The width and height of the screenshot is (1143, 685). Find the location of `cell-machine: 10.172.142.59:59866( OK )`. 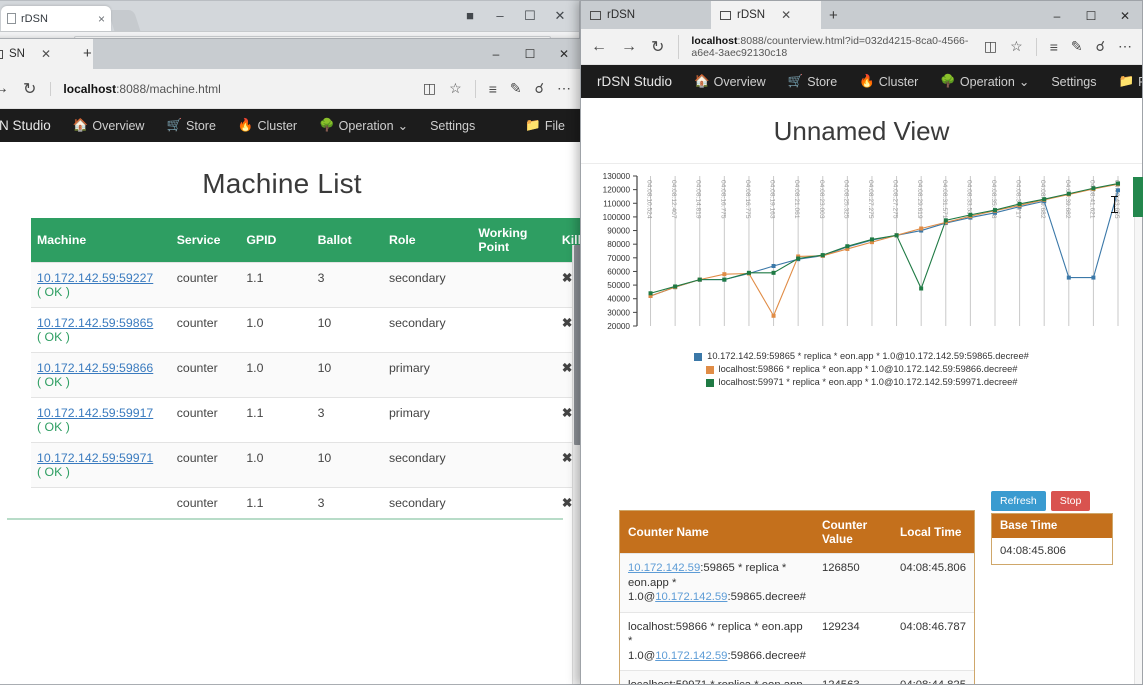

cell-machine: 10.172.142.59:59866( OK ) is located at coordinates (101, 375).